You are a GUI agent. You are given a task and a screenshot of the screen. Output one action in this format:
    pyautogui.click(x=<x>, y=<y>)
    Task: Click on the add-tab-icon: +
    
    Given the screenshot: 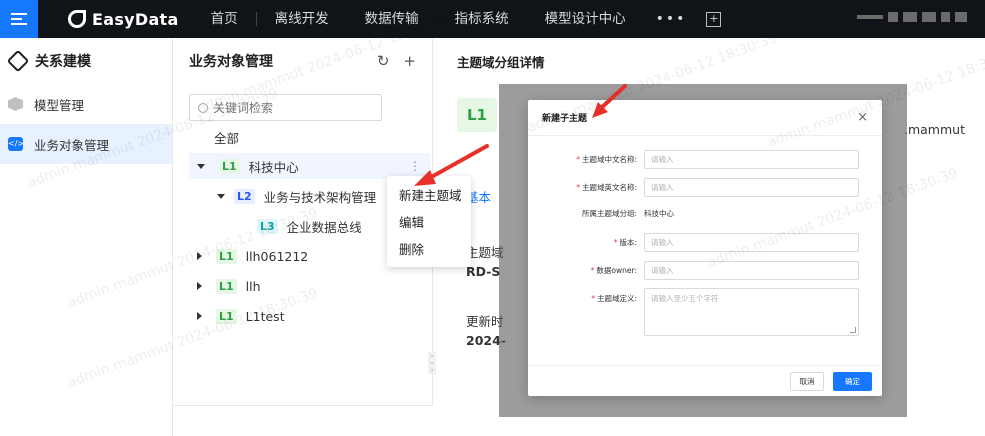 What is the action you would take?
    pyautogui.click(x=714, y=19)
    